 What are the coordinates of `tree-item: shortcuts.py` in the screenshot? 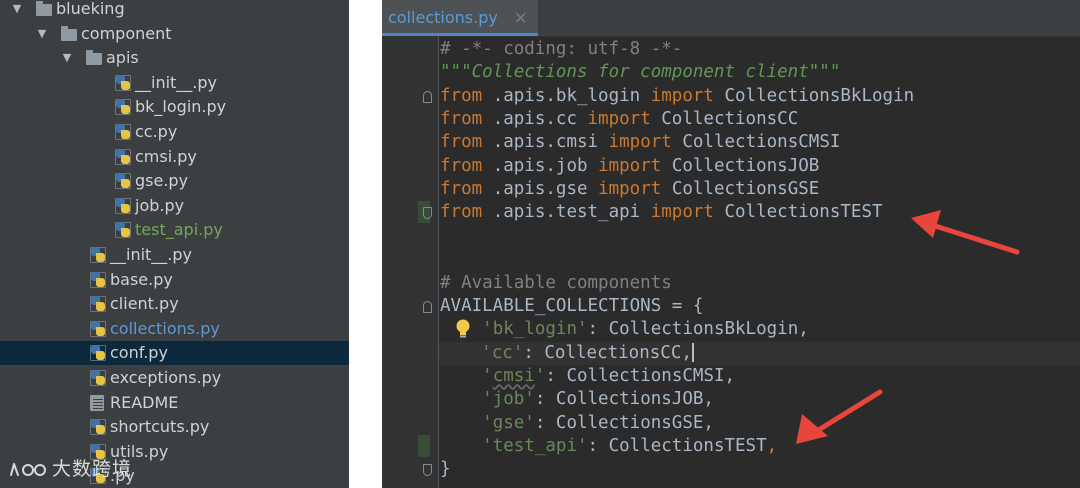 It's located at (174, 427).